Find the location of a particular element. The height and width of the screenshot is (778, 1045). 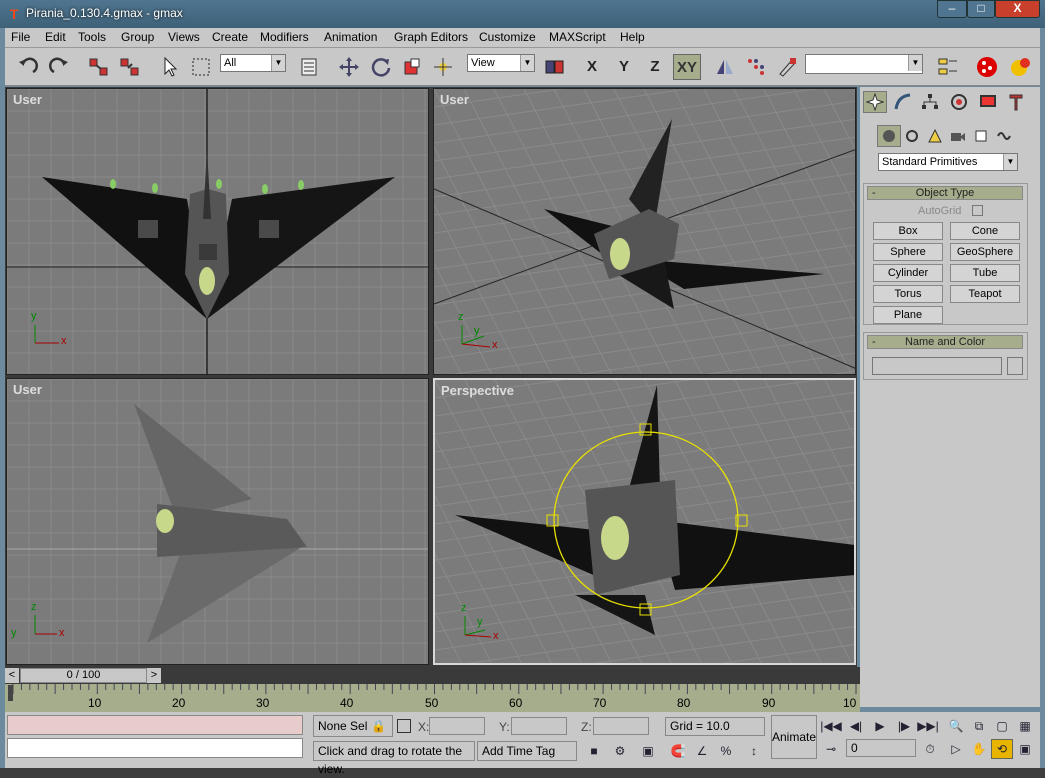

object-color-swatch is located at coordinates (1015, 366).